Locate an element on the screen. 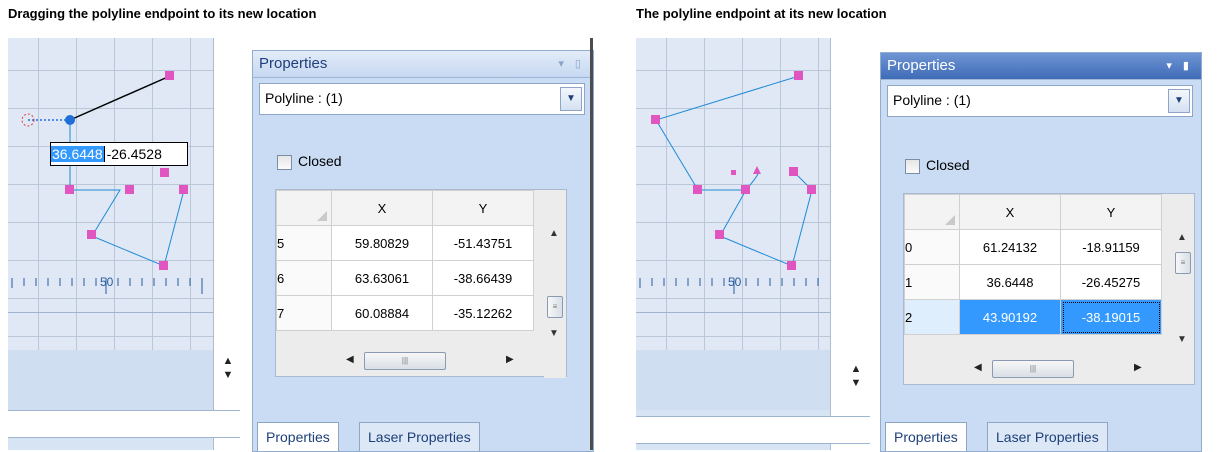 The height and width of the screenshot is (452, 1218). table-row: 1 36.6448 -26.45275 is located at coordinates (1033, 282).